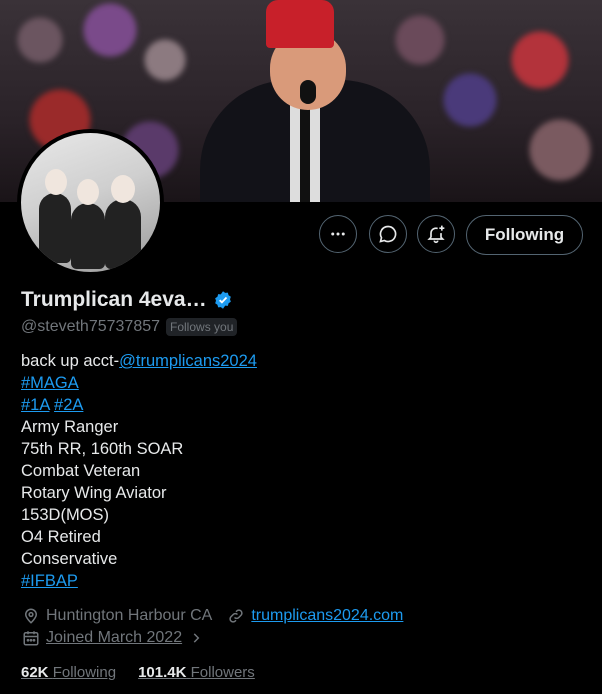  What do you see at coordinates (94, 493) in the screenshot?
I see `bio-line: Rotary Wing Aviator` at bounding box center [94, 493].